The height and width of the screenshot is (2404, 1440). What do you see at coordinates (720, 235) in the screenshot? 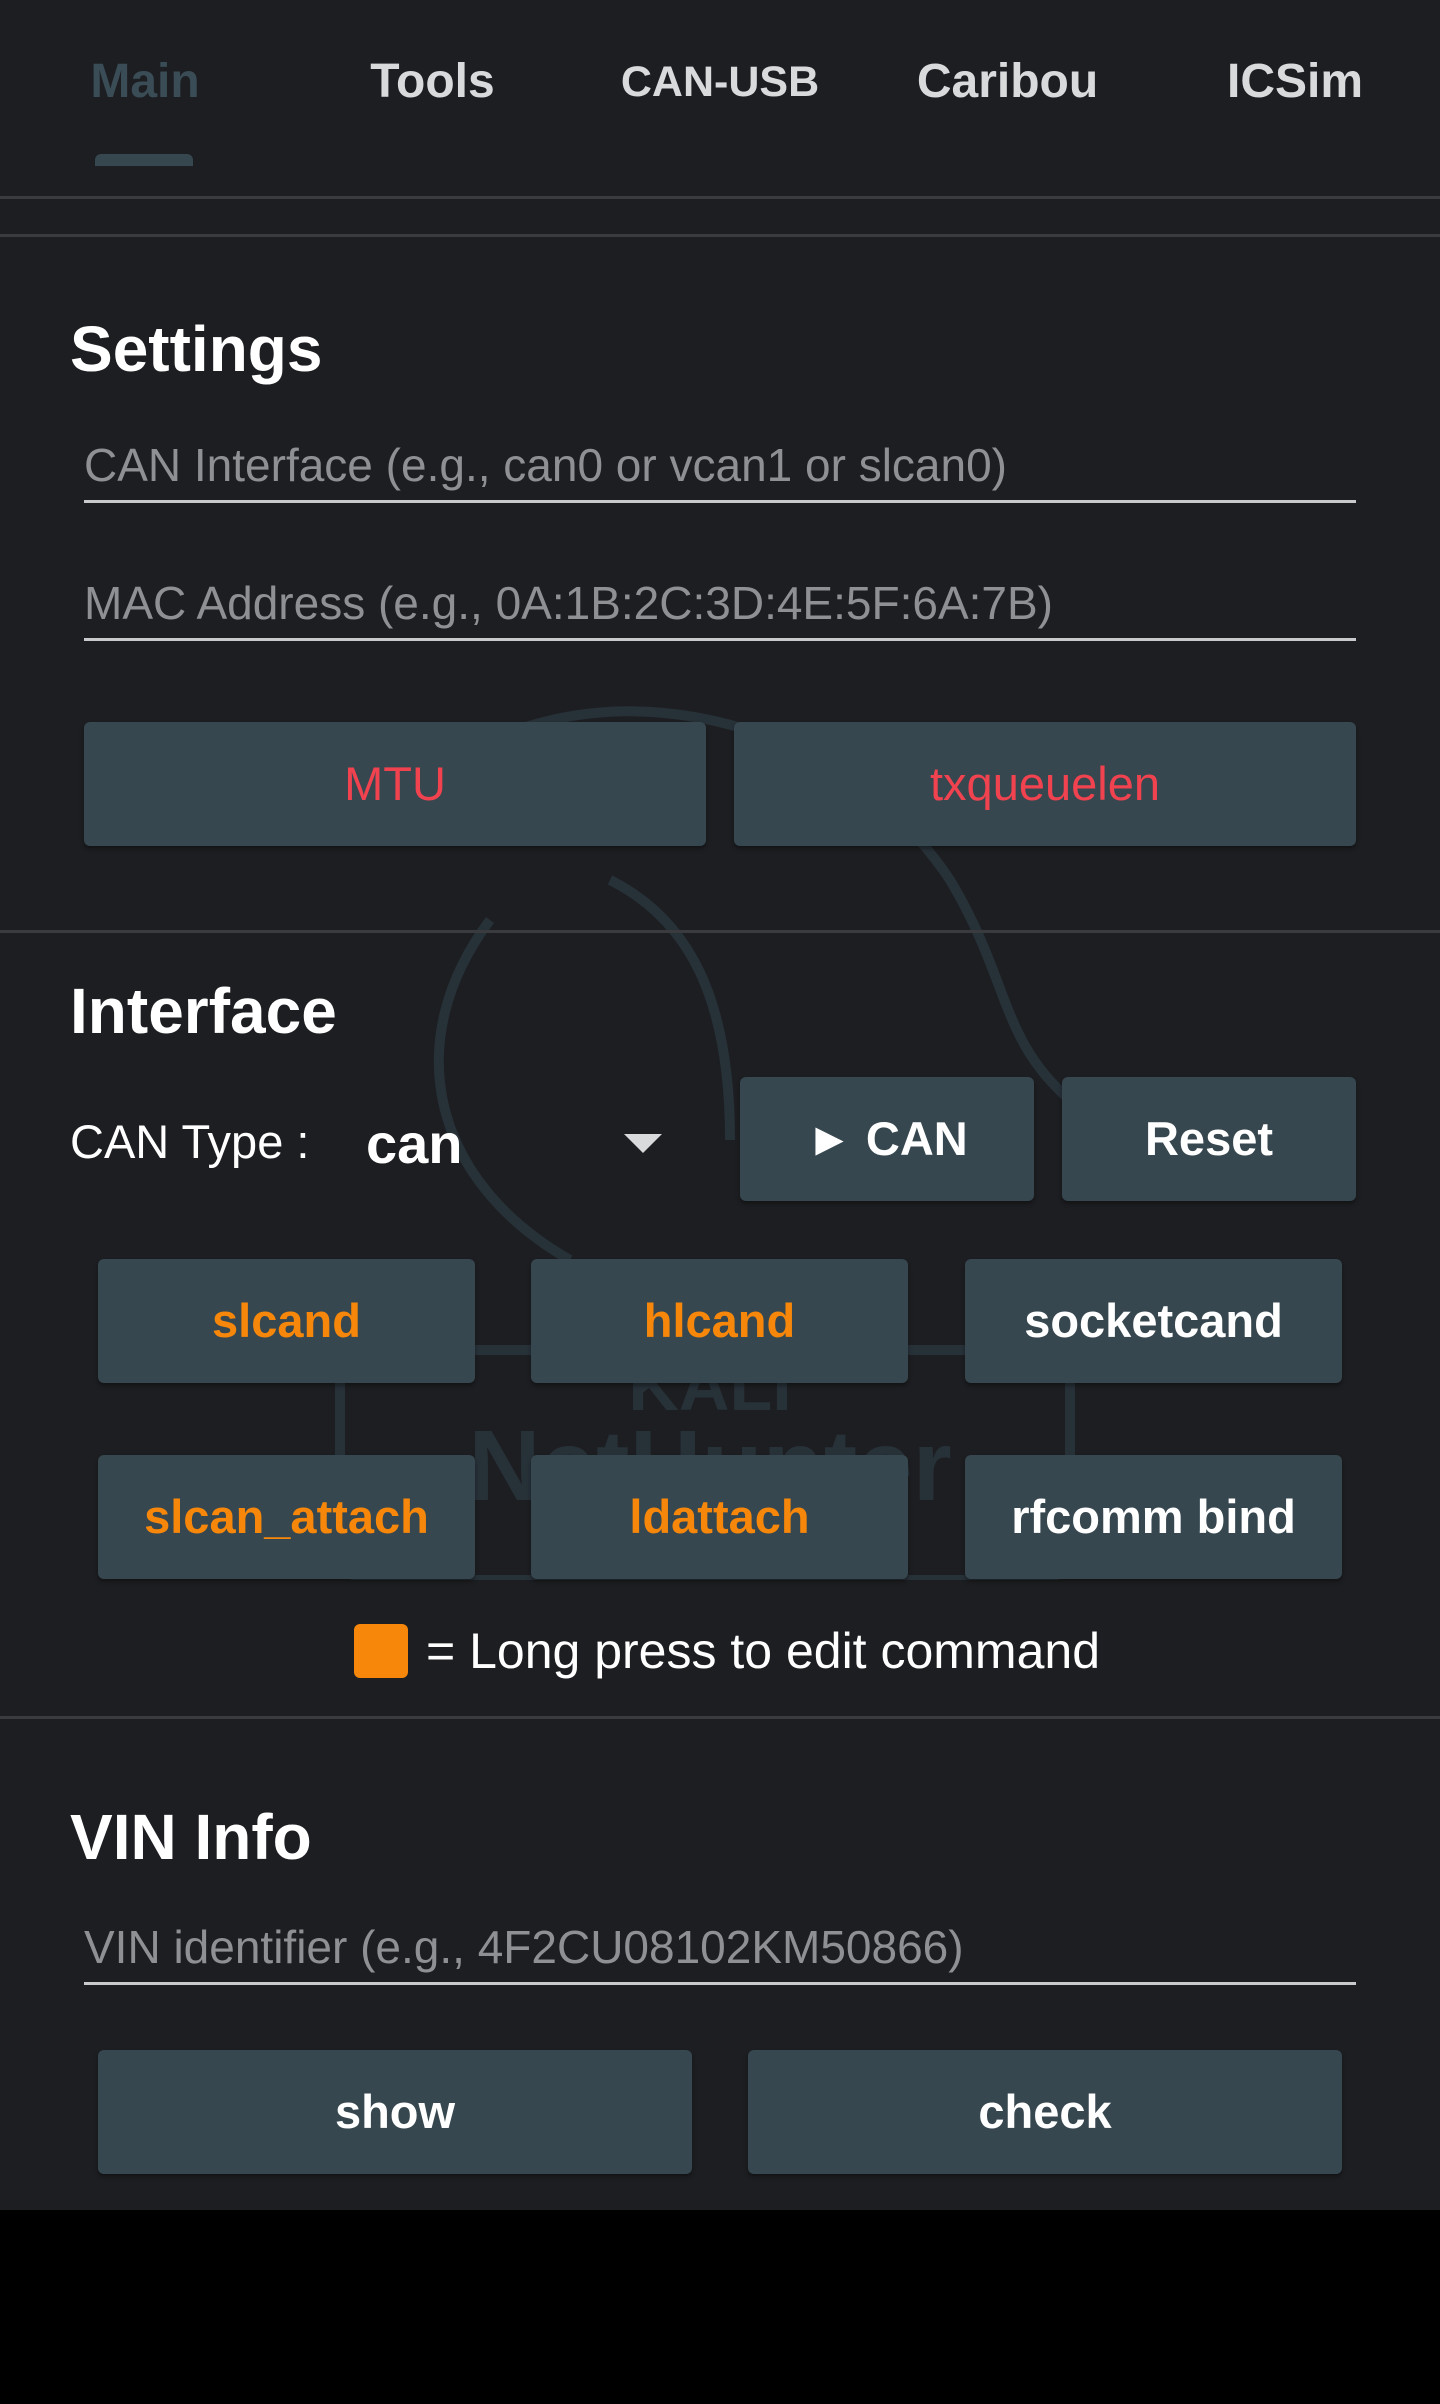
I see `section-divider-top` at bounding box center [720, 235].